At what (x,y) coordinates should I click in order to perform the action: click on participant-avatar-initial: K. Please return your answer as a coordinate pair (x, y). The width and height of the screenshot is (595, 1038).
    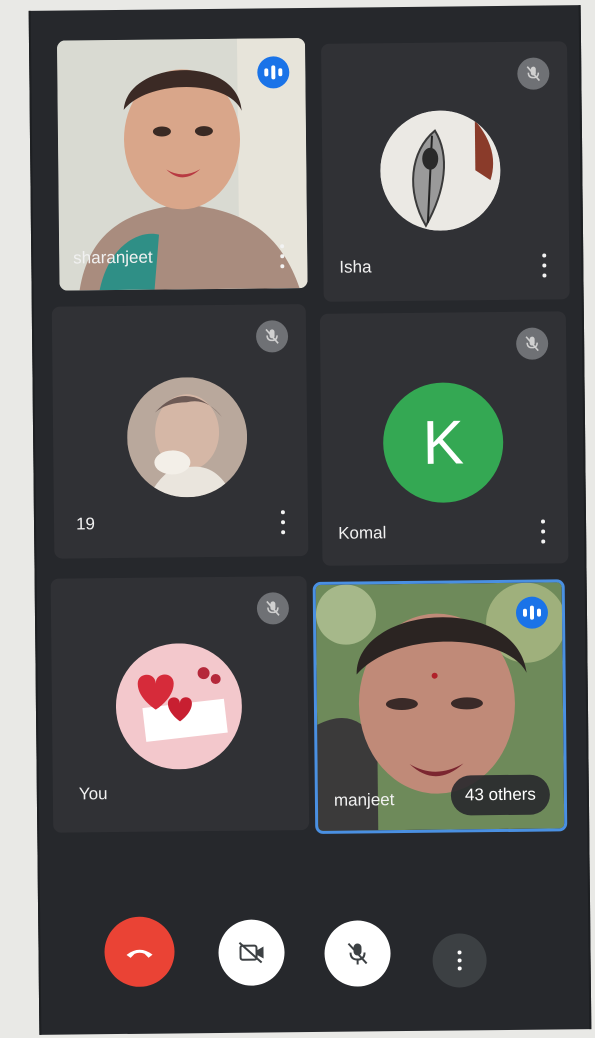
    Looking at the image, I should click on (443, 442).